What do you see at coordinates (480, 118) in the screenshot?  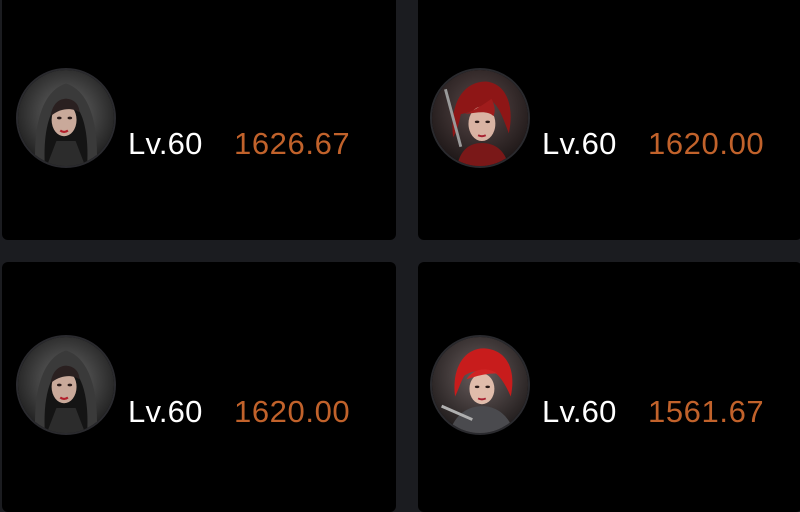 I see `red-haired-warrior-avatar` at bounding box center [480, 118].